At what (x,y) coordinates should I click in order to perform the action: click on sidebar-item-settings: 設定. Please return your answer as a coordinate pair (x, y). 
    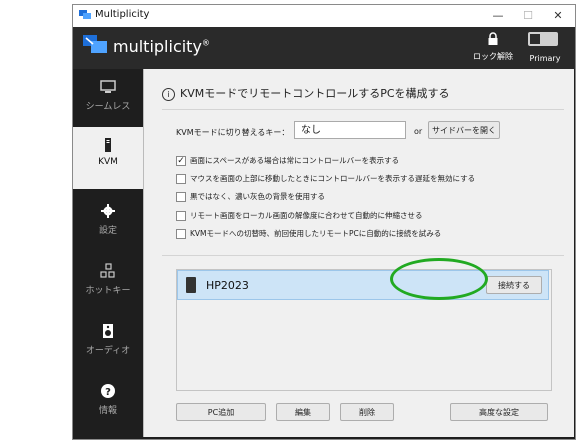
    Looking at the image, I should click on (108, 222).